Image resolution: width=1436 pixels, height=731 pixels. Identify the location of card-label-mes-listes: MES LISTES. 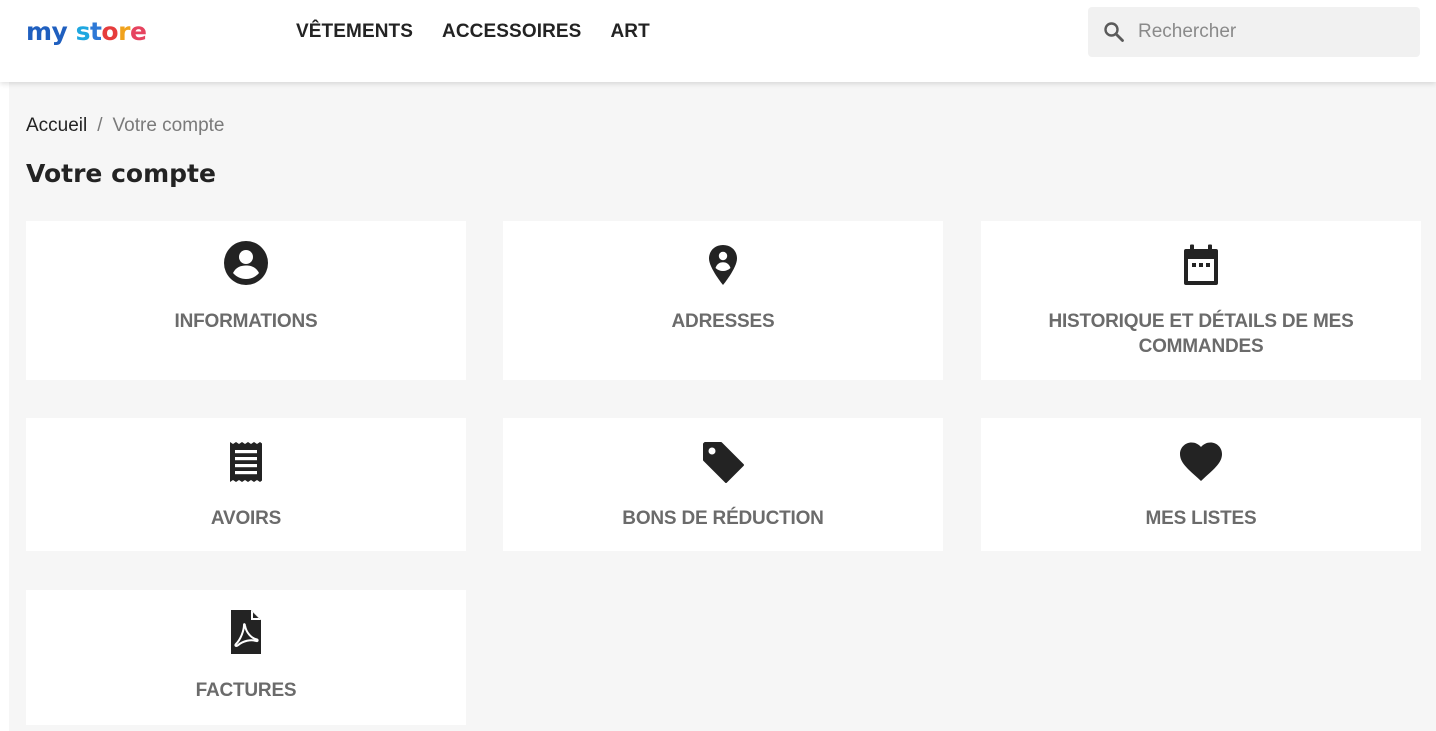
(1201, 518).